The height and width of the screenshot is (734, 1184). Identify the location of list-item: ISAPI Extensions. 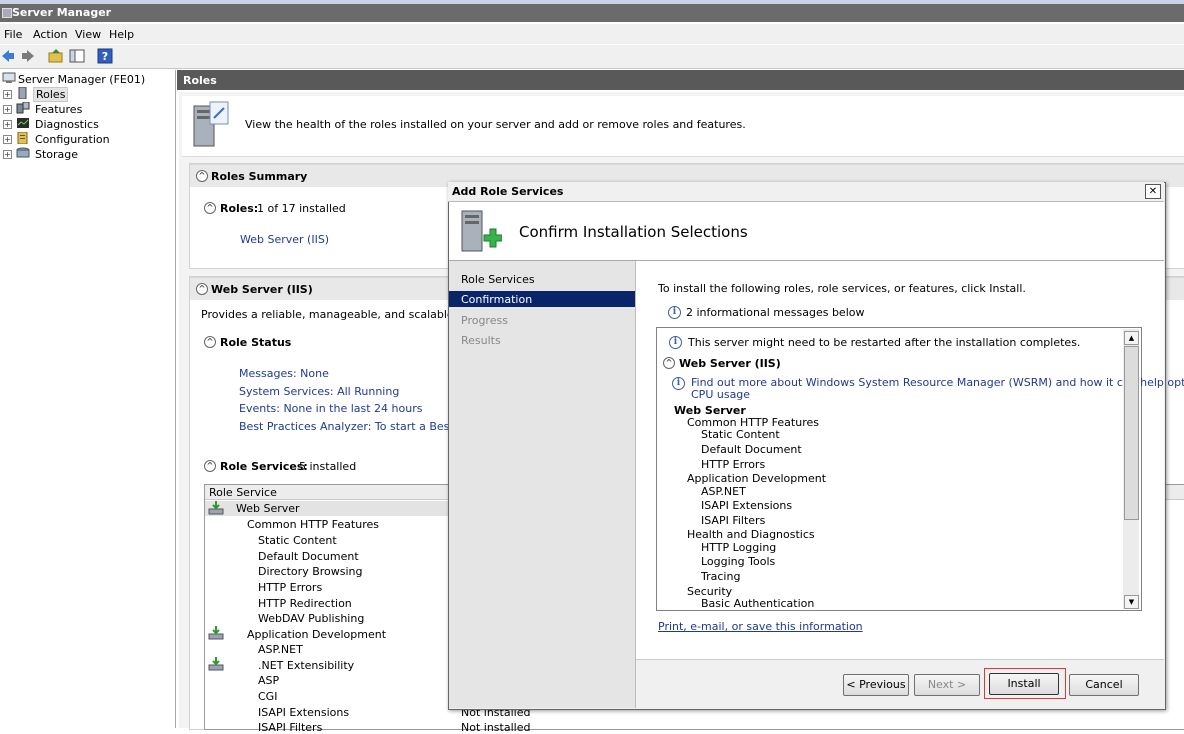
(747, 505).